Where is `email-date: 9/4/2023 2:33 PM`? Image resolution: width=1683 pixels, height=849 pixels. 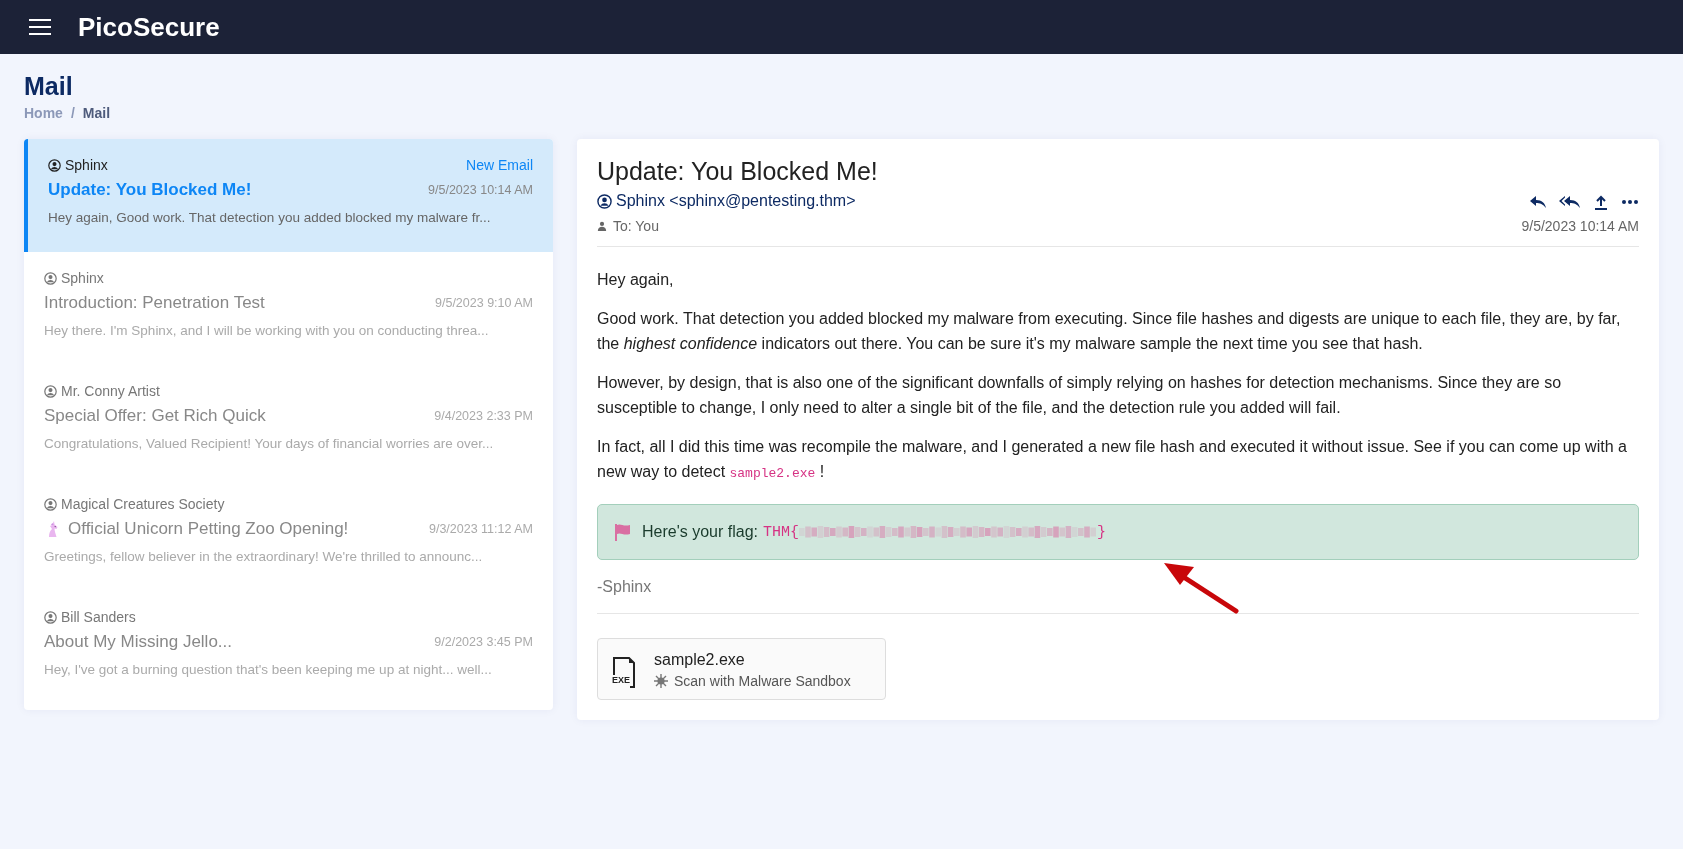
email-date: 9/4/2023 2:33 PM is located at coordinates (483, 416).